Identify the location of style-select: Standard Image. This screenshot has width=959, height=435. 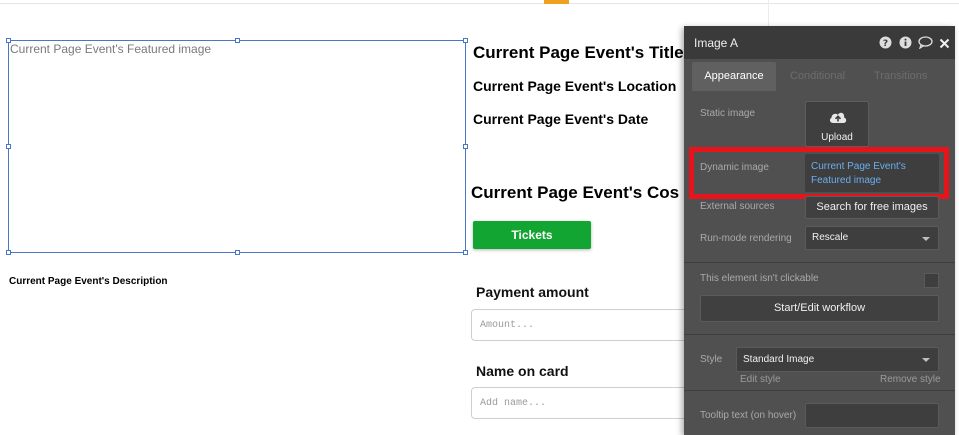
(837, 359).